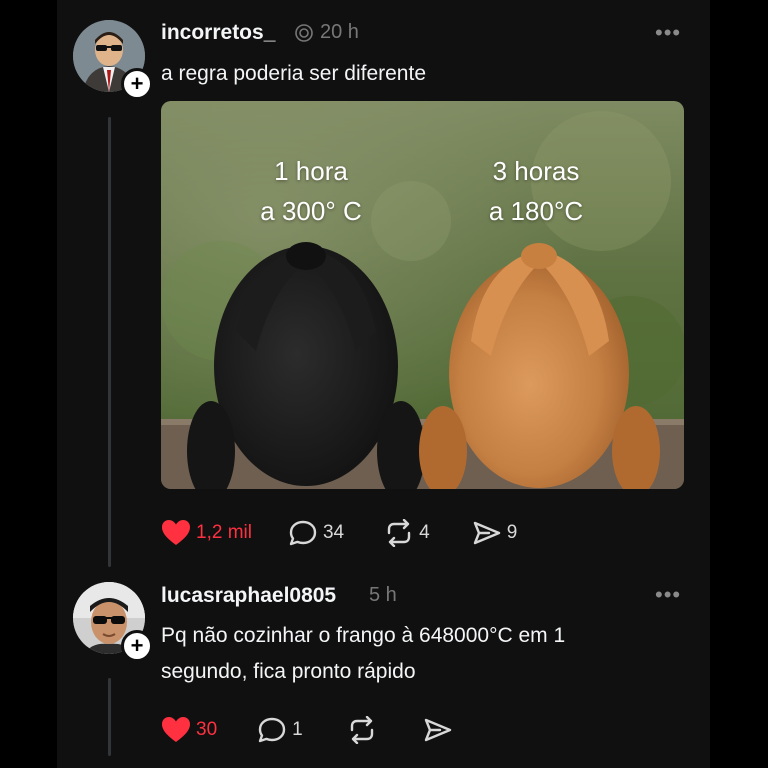 The image size is (768, 768). I want to click on repost-button: 4, so click(407, 533).